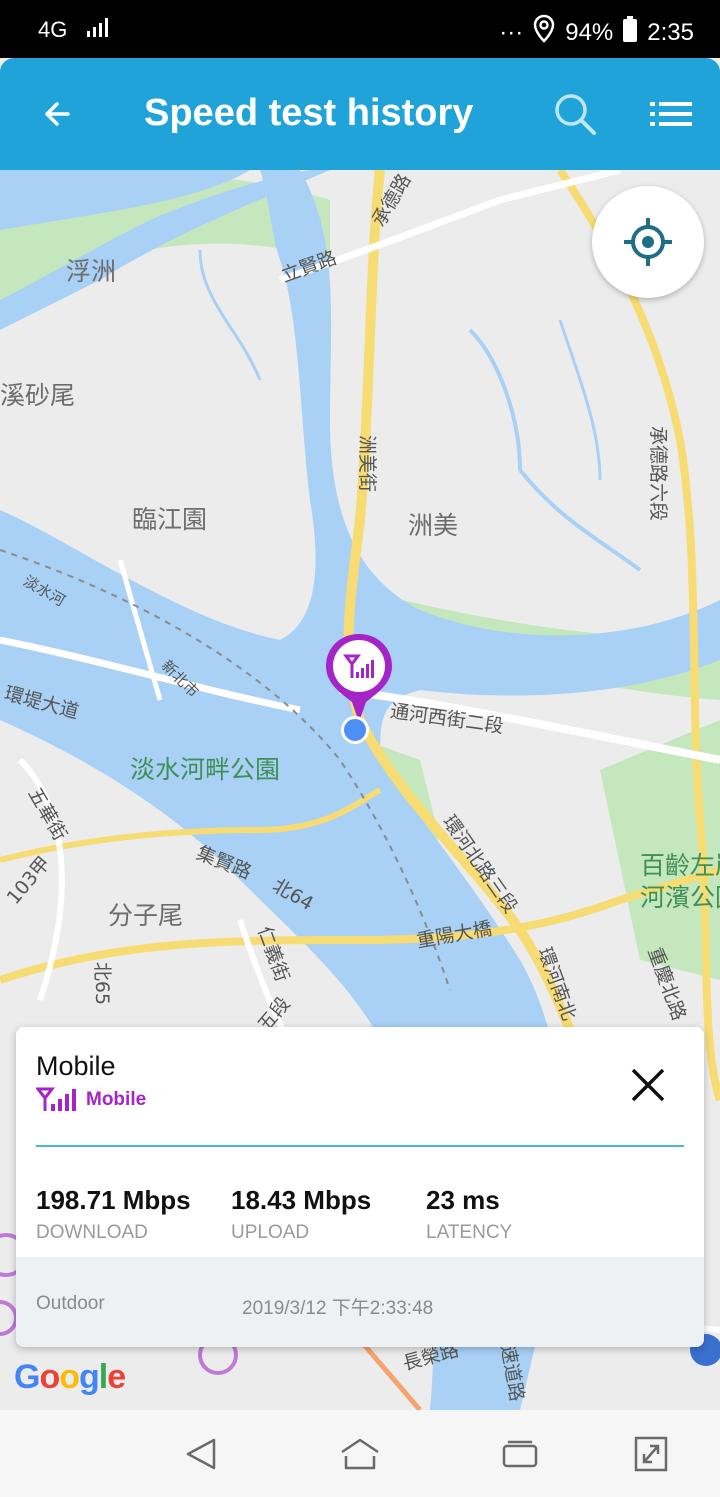 The width and height of the screenshot is (720, 1497). Describe the element at coordinates (113, 1200) in the screenshot. I see `download-value: 198.71 Mbps` at that location.